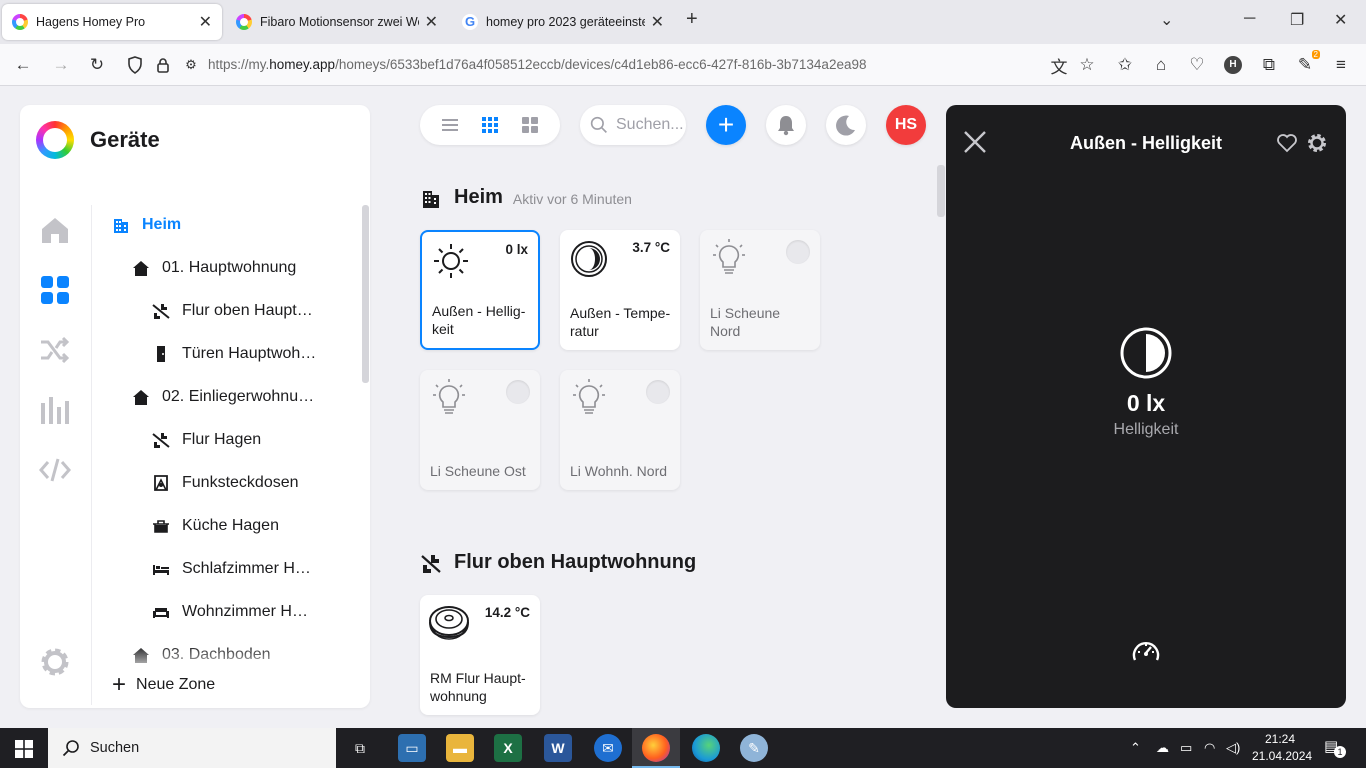  What do you see at coordinates (70, 748) in the screenshot?
I see `search-icon` at bounding box center [70, 748].